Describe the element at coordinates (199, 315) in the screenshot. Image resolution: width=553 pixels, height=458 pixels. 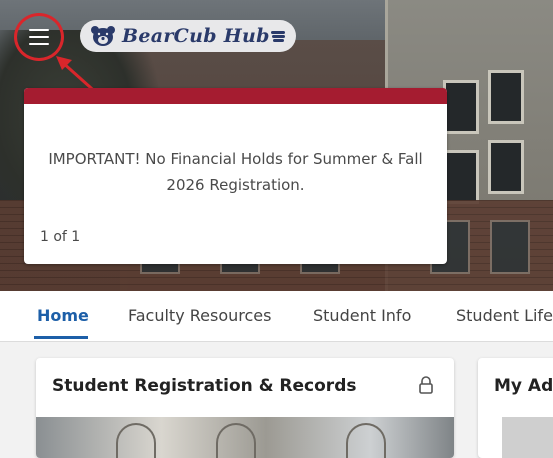
I see `tab-faculty-resources: Faculty Resources` at that location.